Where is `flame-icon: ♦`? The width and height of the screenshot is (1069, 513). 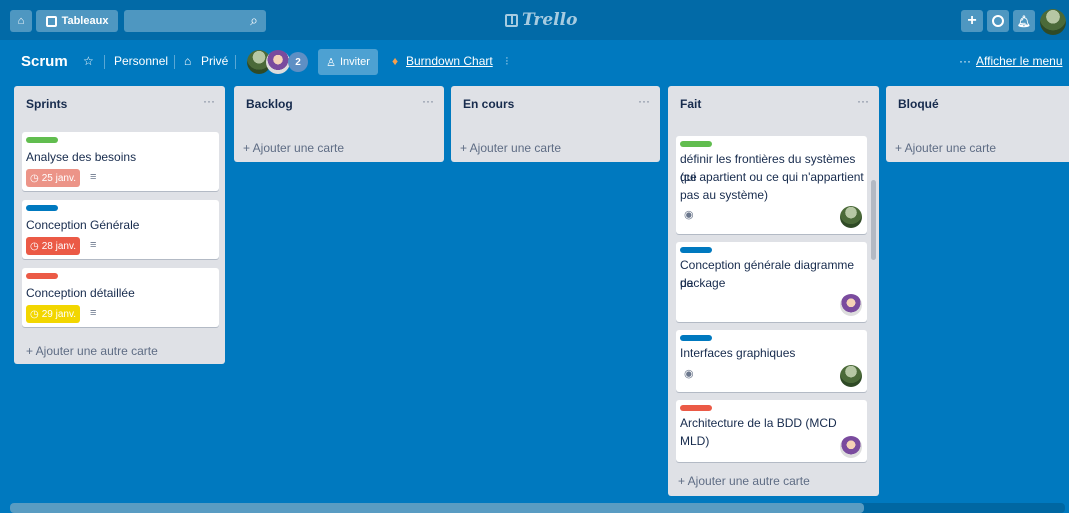 flame-icon: ♦ is located at coordinates (395, 61).